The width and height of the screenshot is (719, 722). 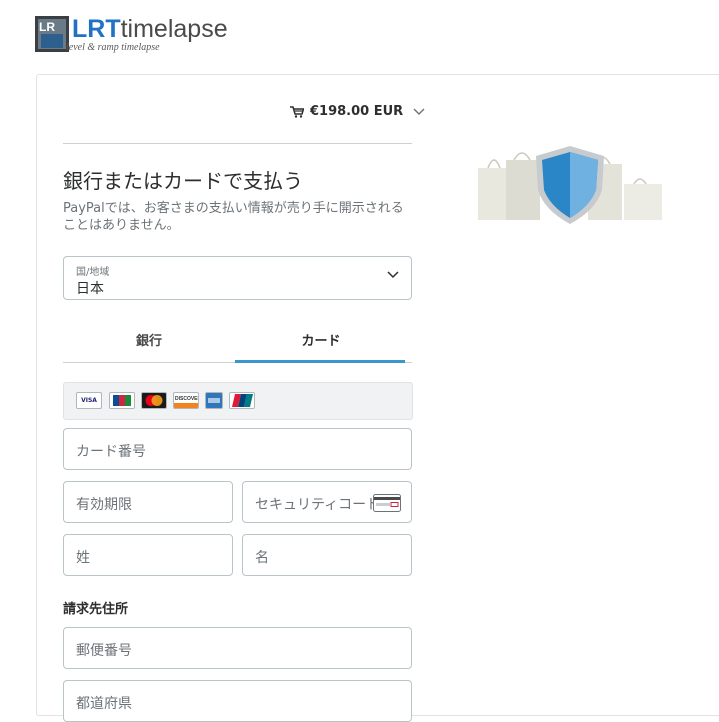 I want to click on unionpay-icon, so click(x=242, y=400).